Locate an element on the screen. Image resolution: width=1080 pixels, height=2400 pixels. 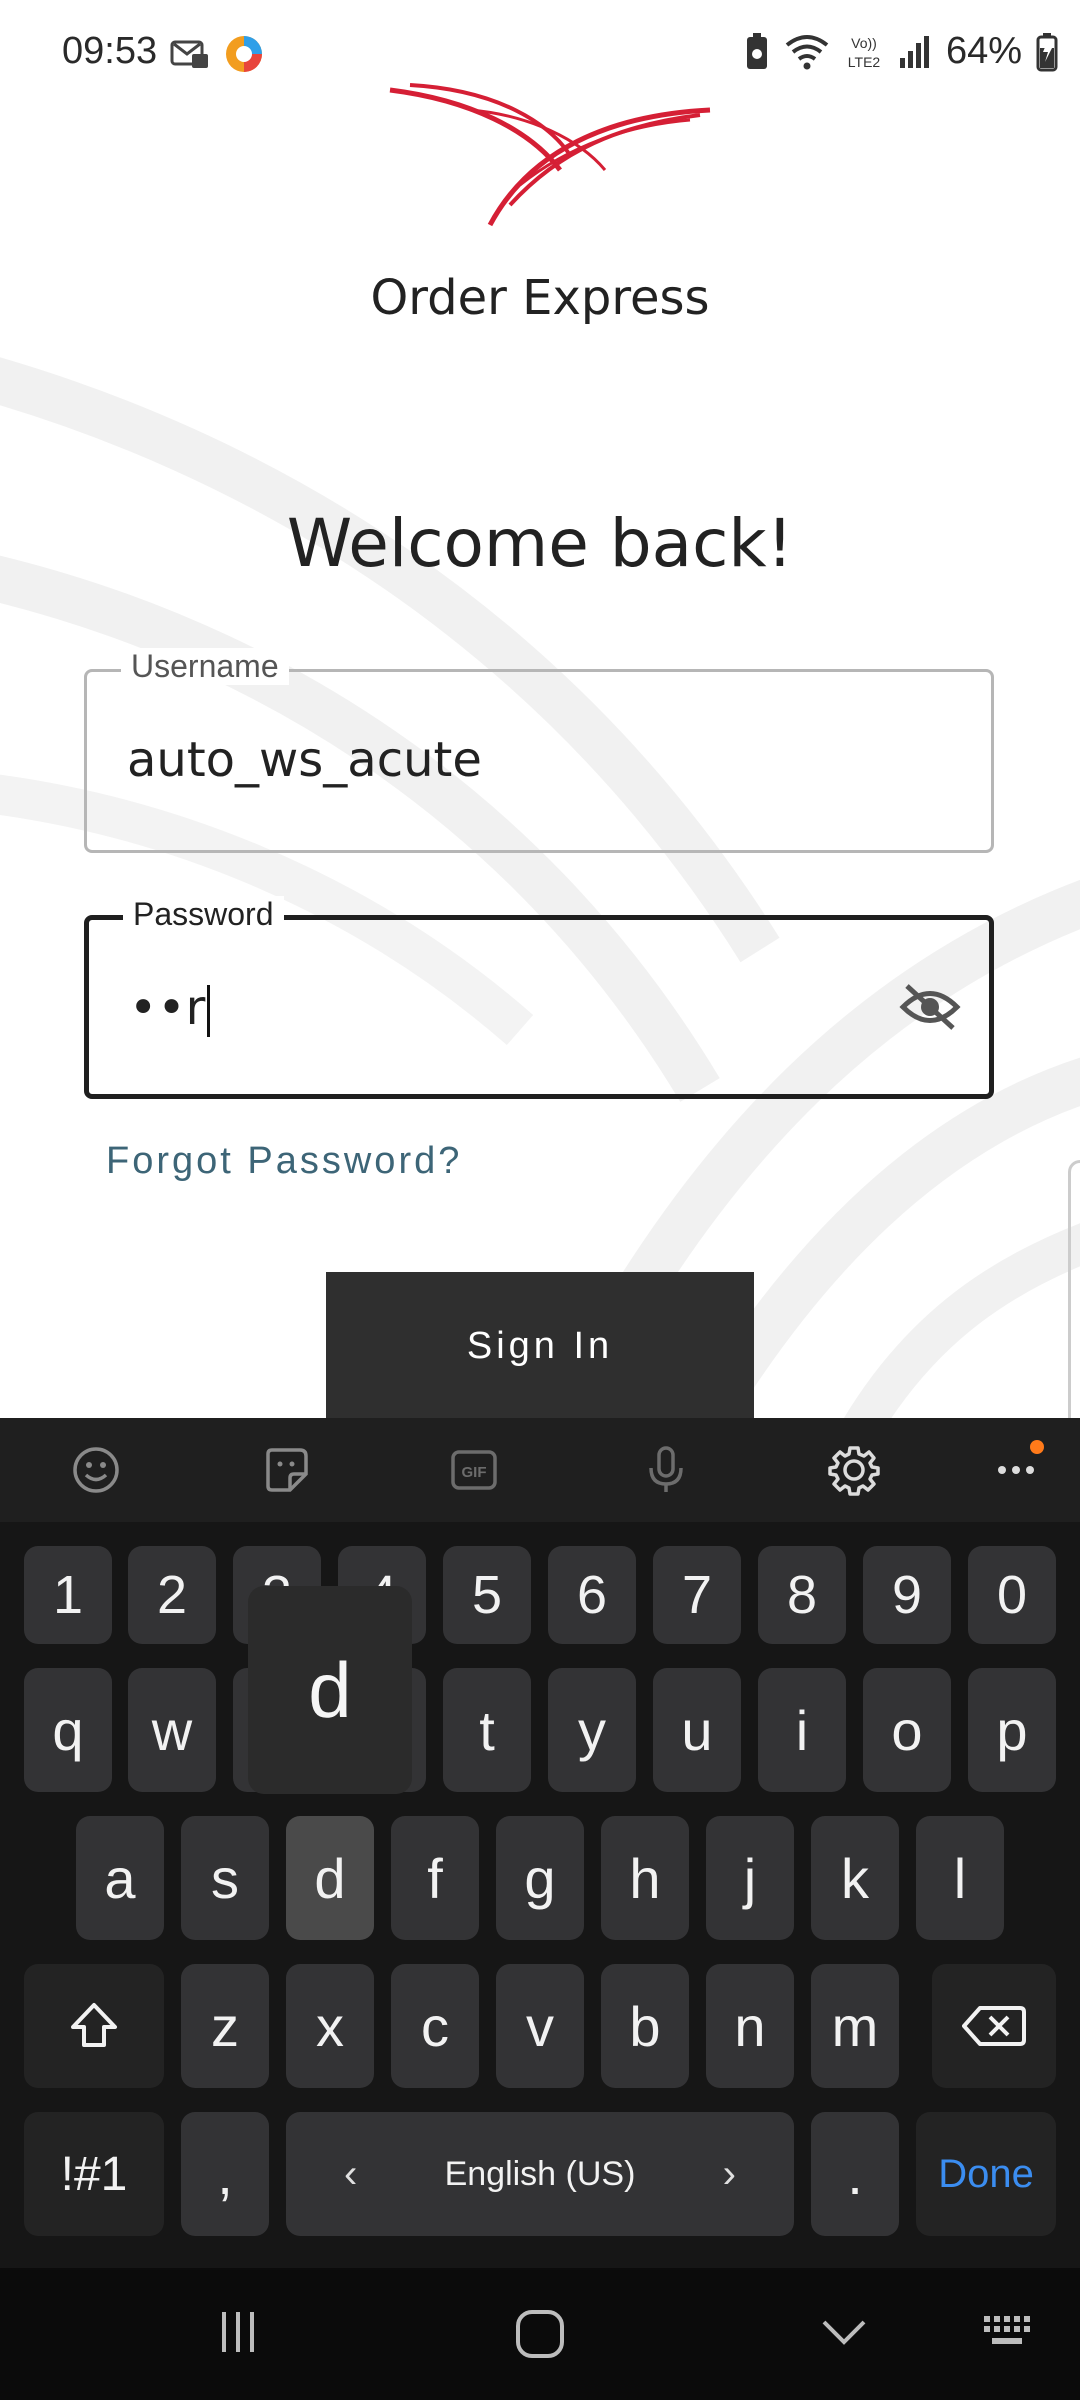
username-input: auto_ws_acute is located at coordinates (304, 760).